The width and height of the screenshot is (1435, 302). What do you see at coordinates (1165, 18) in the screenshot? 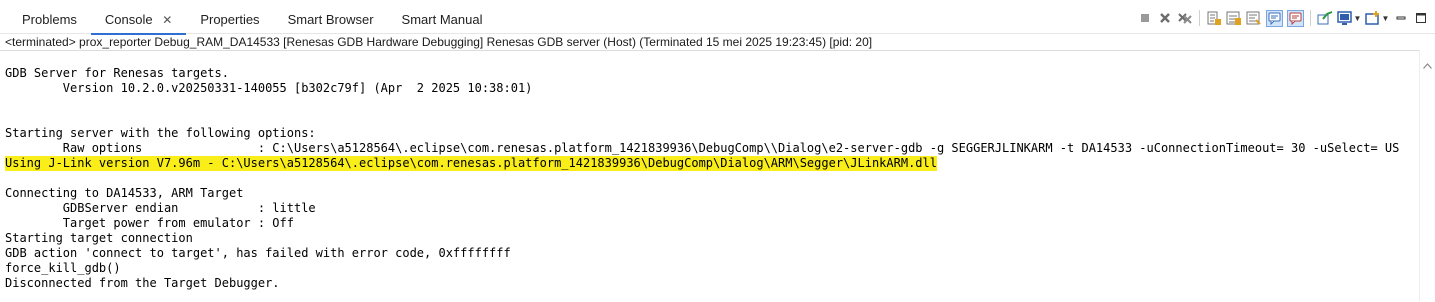
I see `remove-launch-icon` at bounding box center [1165, 18].